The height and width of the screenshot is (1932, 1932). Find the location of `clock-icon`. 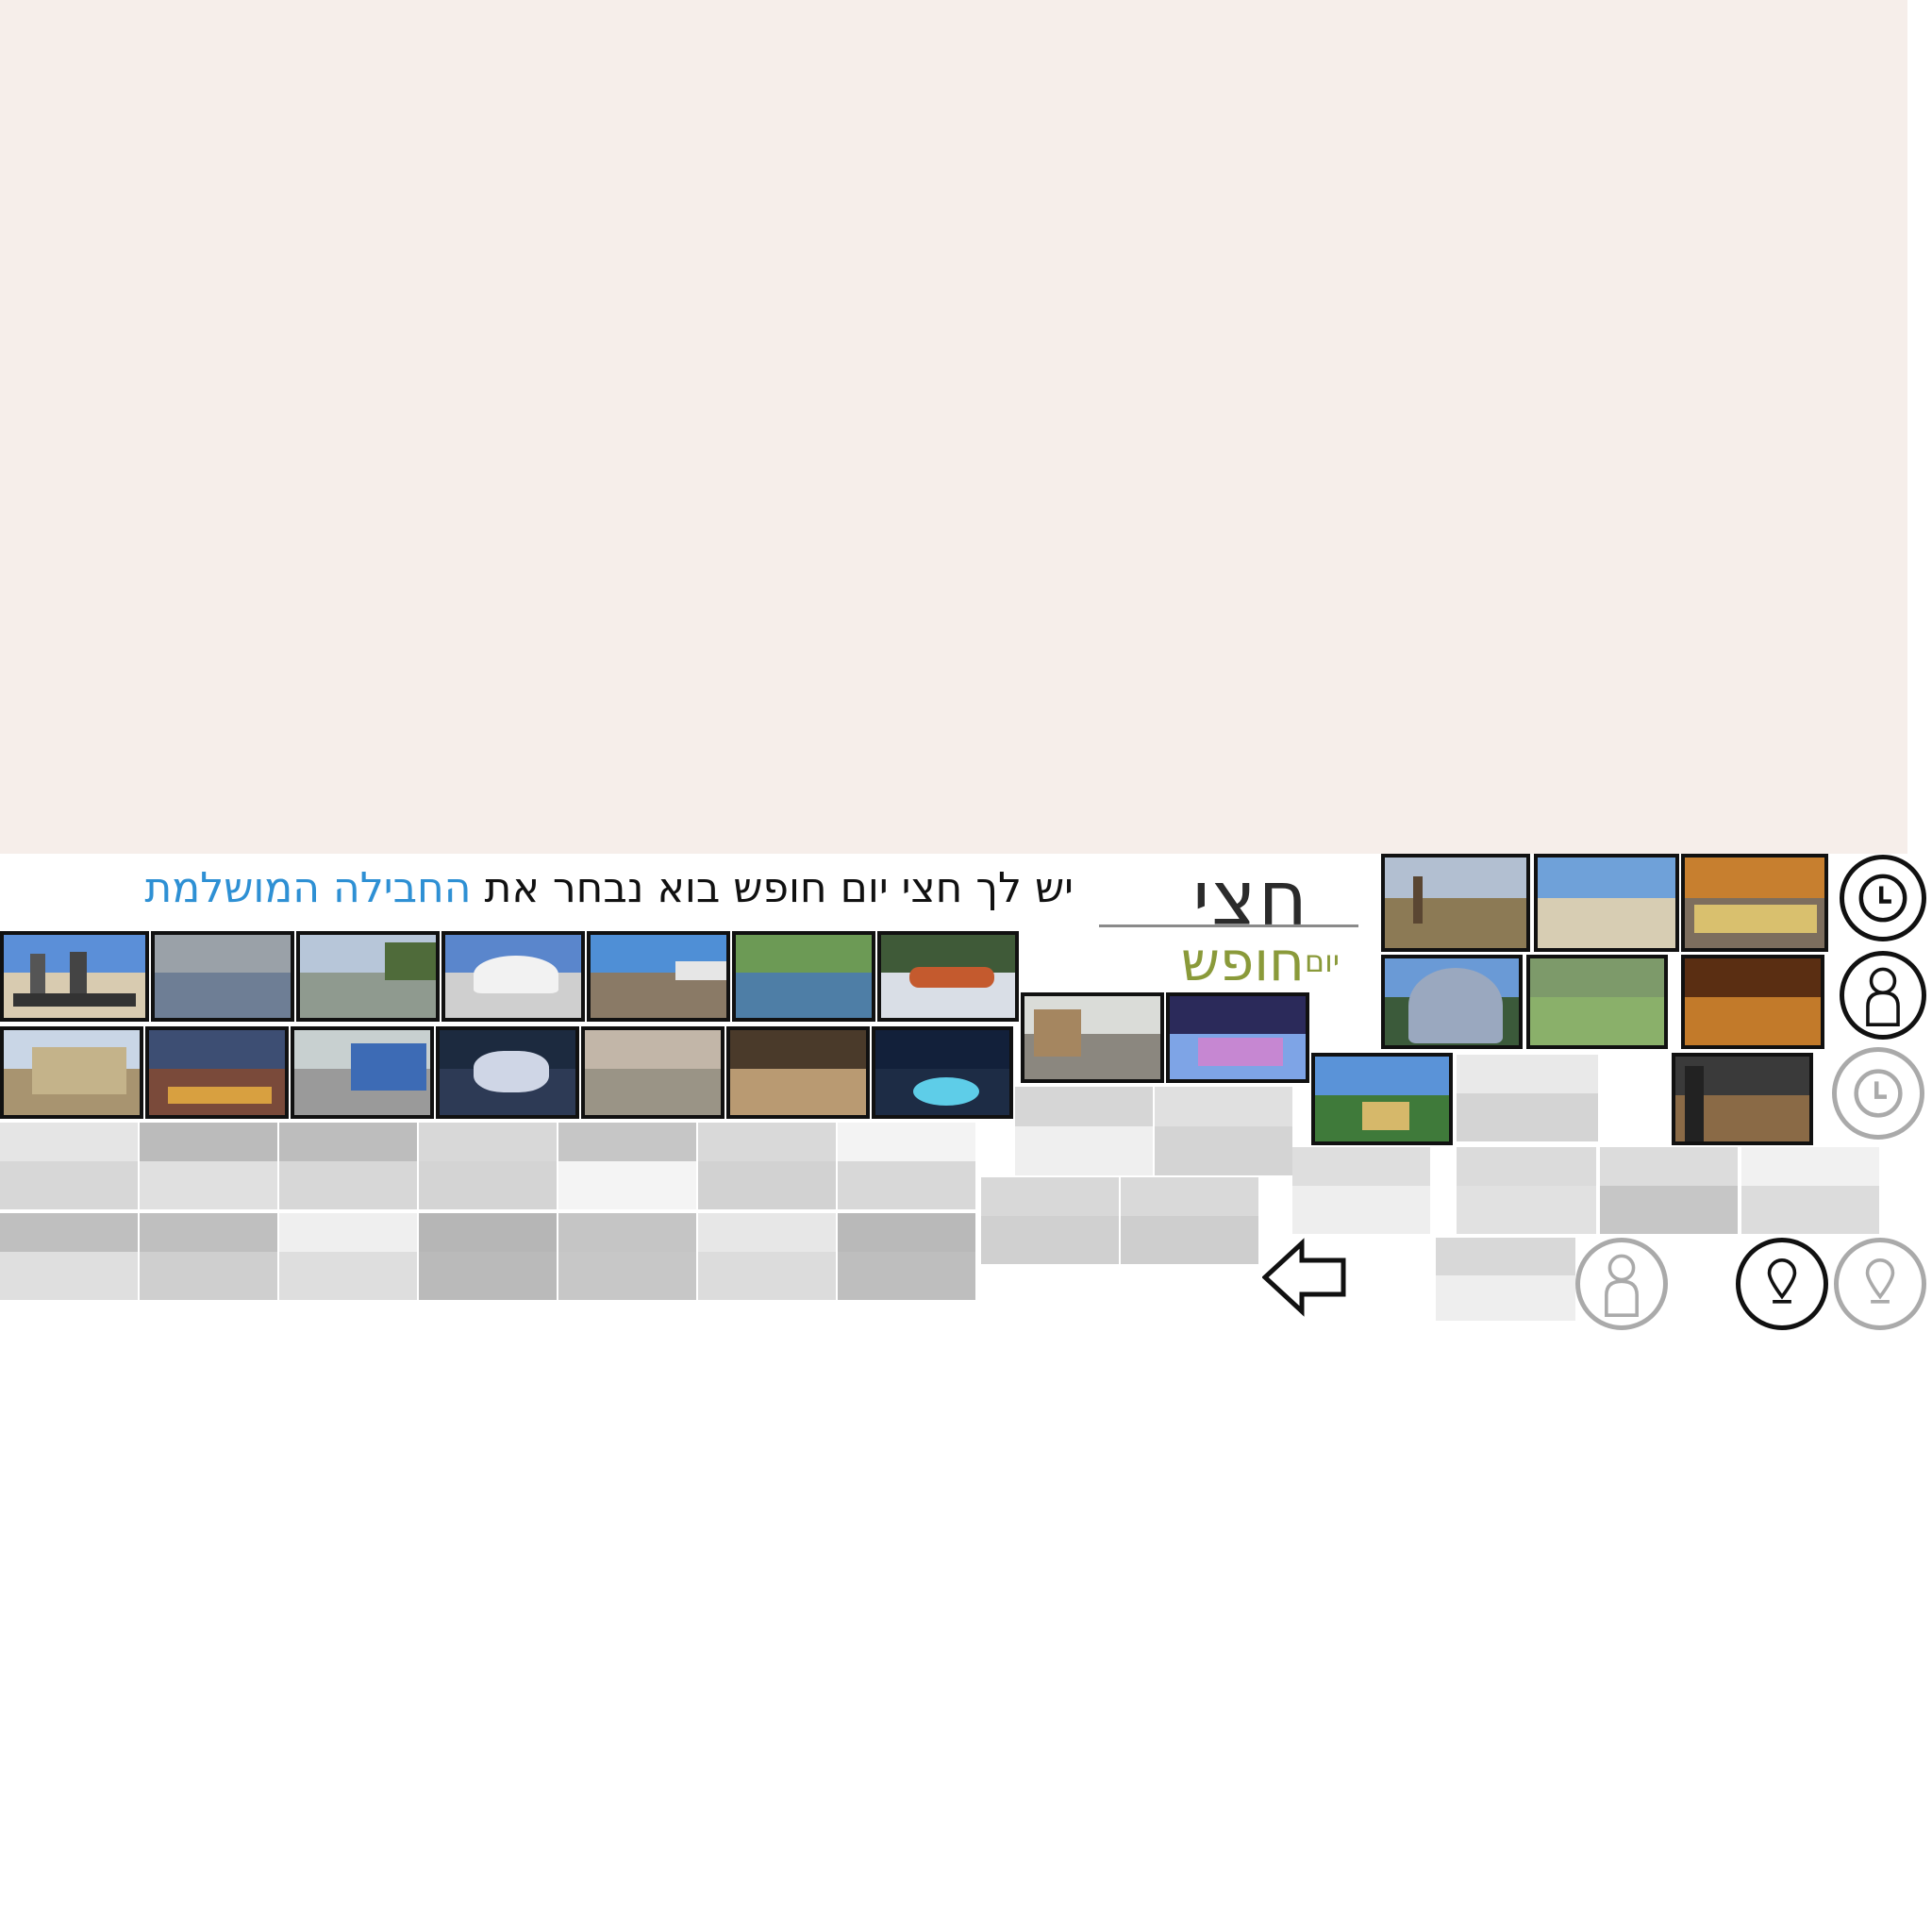

clock-icon is located at coordinates (1883, 899).